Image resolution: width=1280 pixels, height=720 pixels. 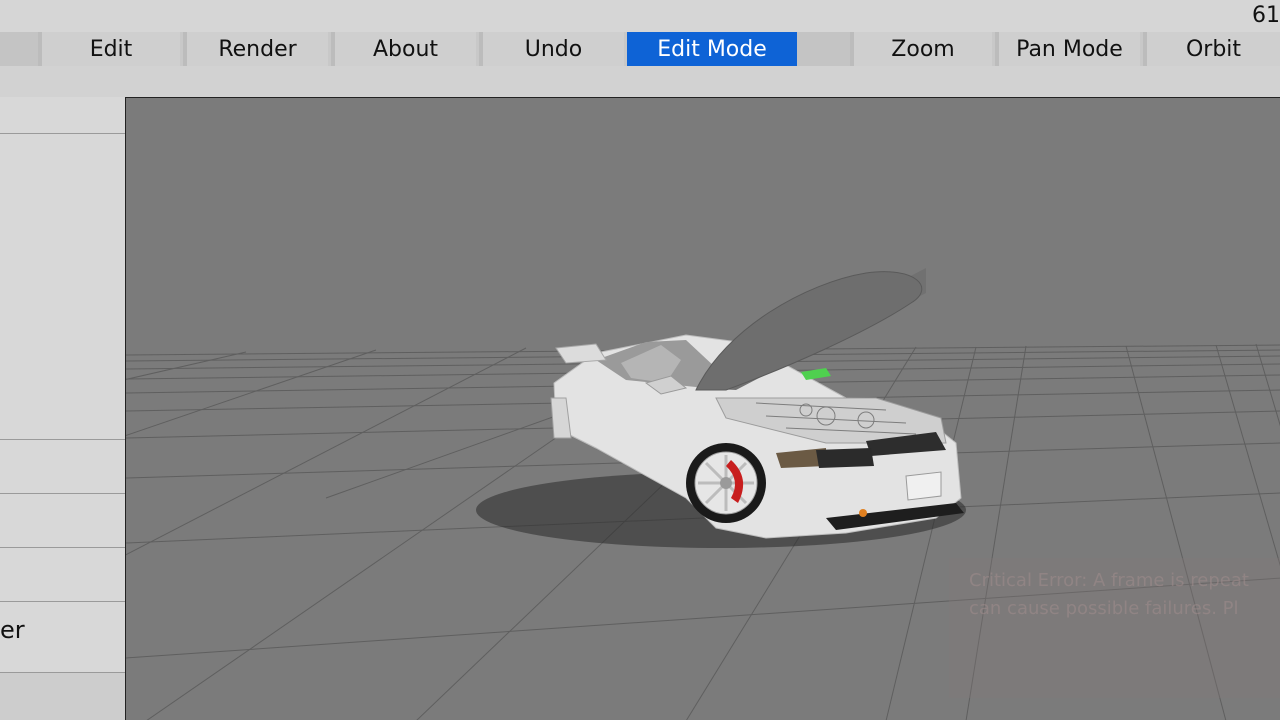 What do you see at coordinates (551, 49) in the screenshot?
I see `undo-button: Undo` at bounding box center [551, 49].